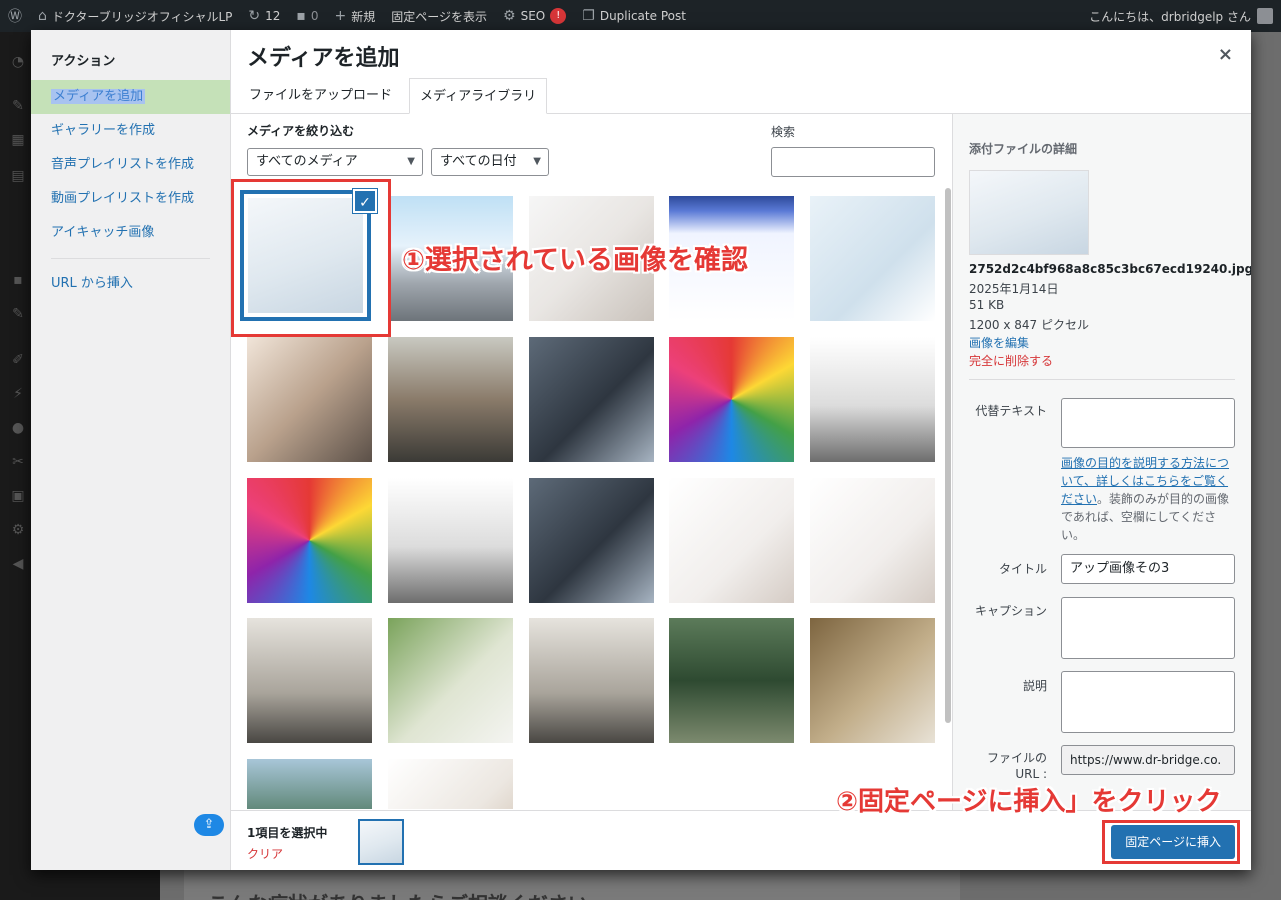  What do you see at coordinates (1148, 569) in the screenshot?
I see `title-field: アップ画像その3` at bounding box center [1148, 569].